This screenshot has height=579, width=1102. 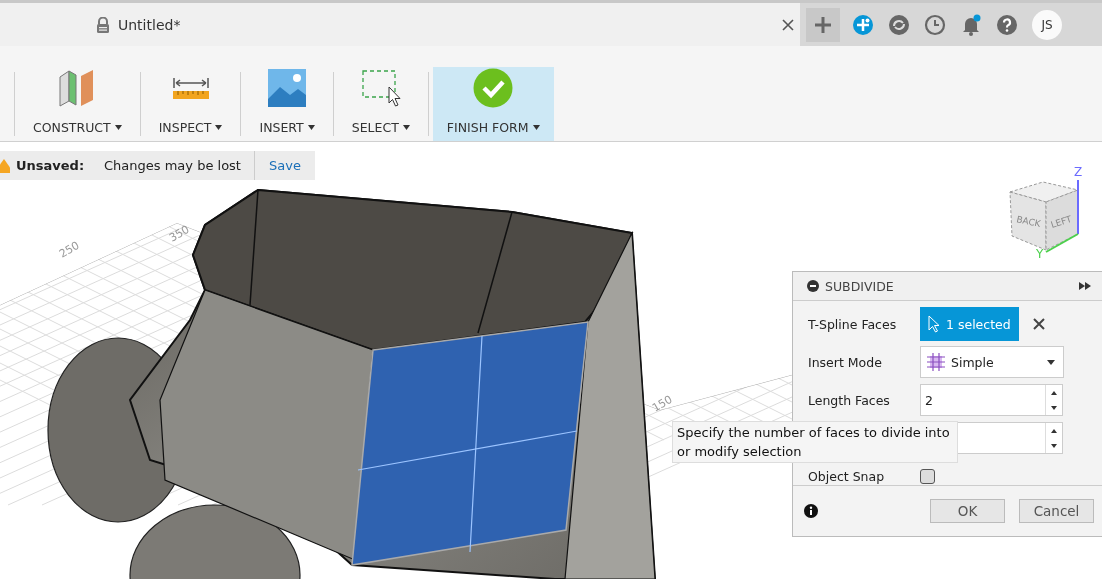 What do you see at coordinates (811, 511) in the screenshot?
I see `info-icon` at bounding box center [811, 511].